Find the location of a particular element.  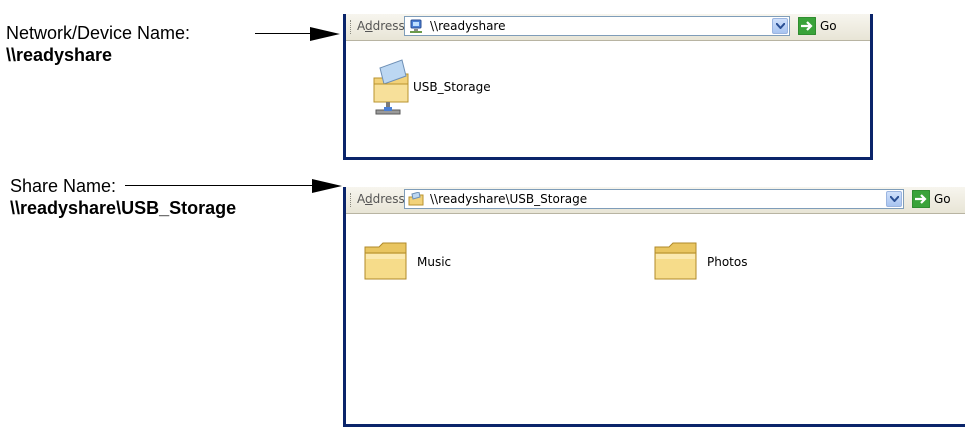

share-leader-line is located at coordinates (218, 185).